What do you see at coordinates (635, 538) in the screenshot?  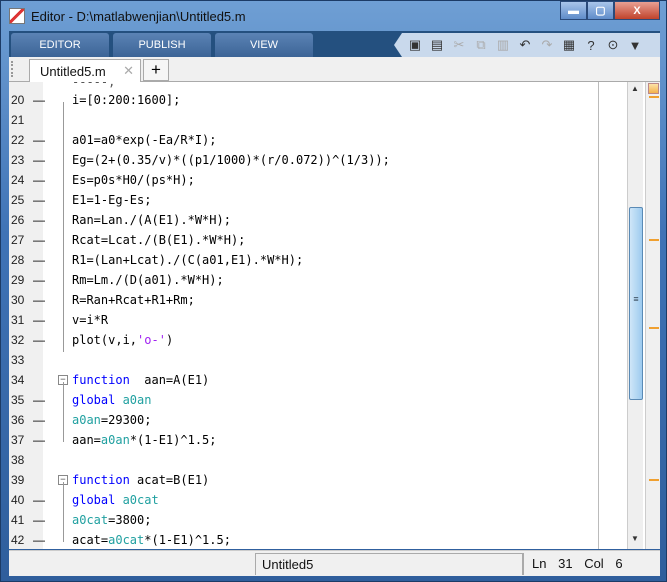 I see `scroll-down-icon: ▼` at bounding box center [635, 538].